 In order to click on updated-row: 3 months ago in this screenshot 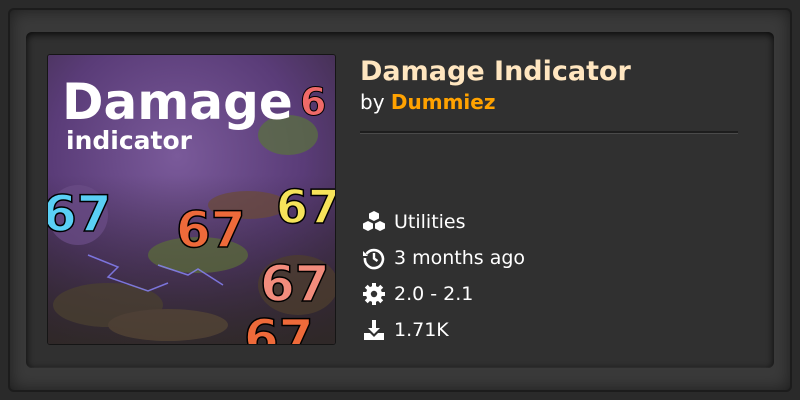, I will do `click(443, 258)`.